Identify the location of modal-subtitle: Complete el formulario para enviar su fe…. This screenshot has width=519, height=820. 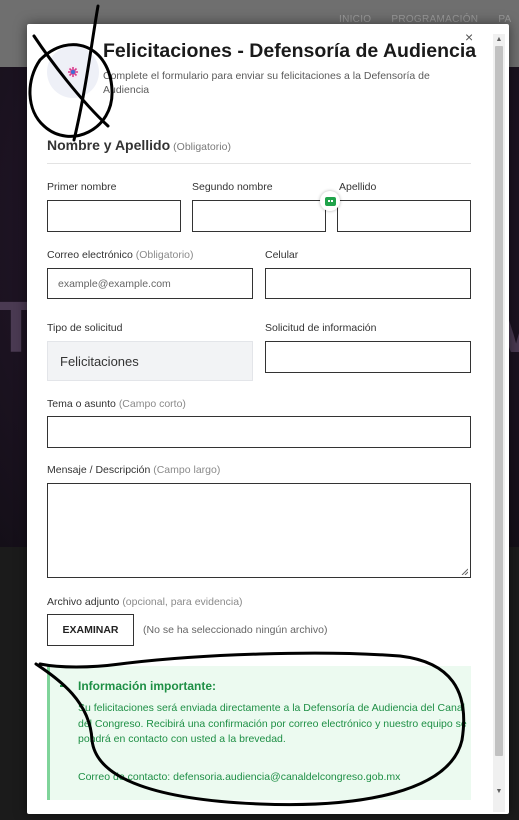
(266, 83).